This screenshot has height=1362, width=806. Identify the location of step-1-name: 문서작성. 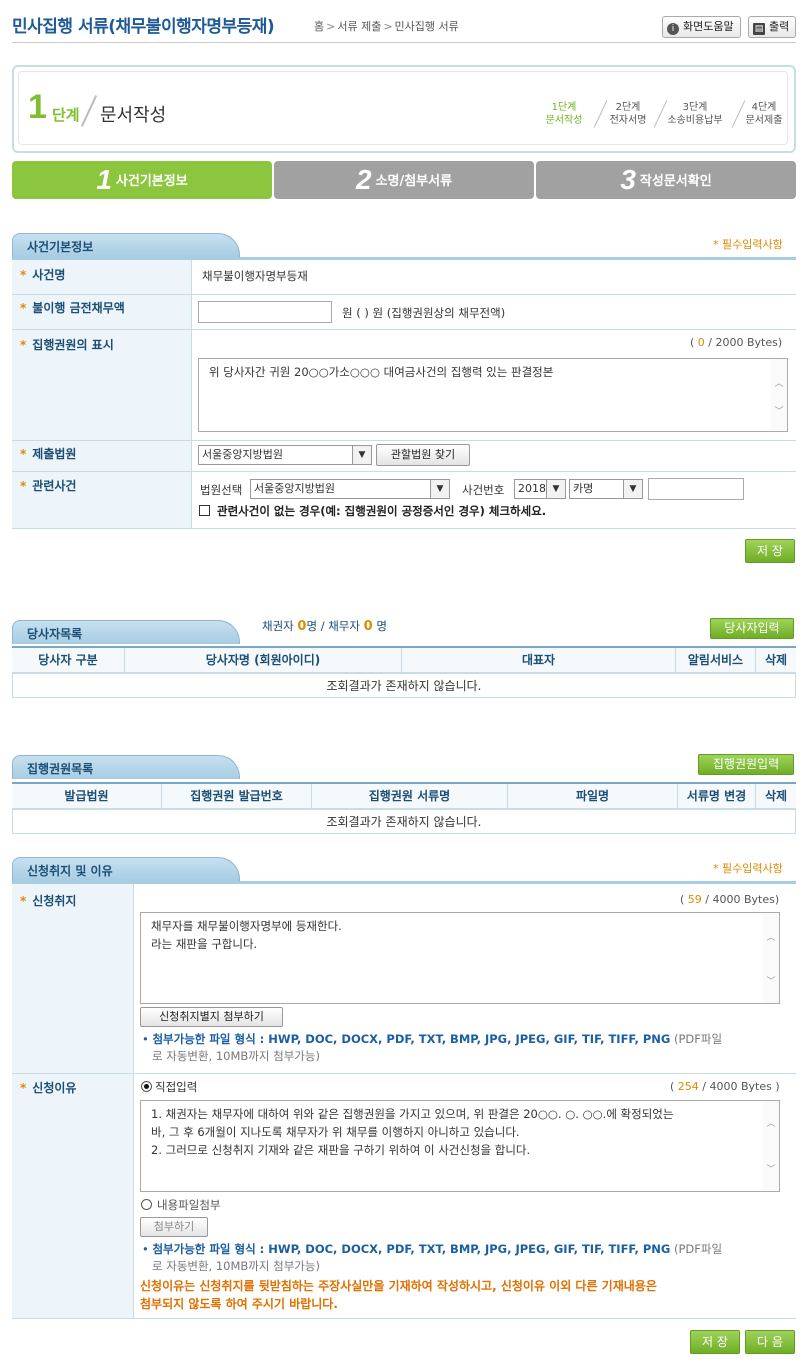
(564, 120).